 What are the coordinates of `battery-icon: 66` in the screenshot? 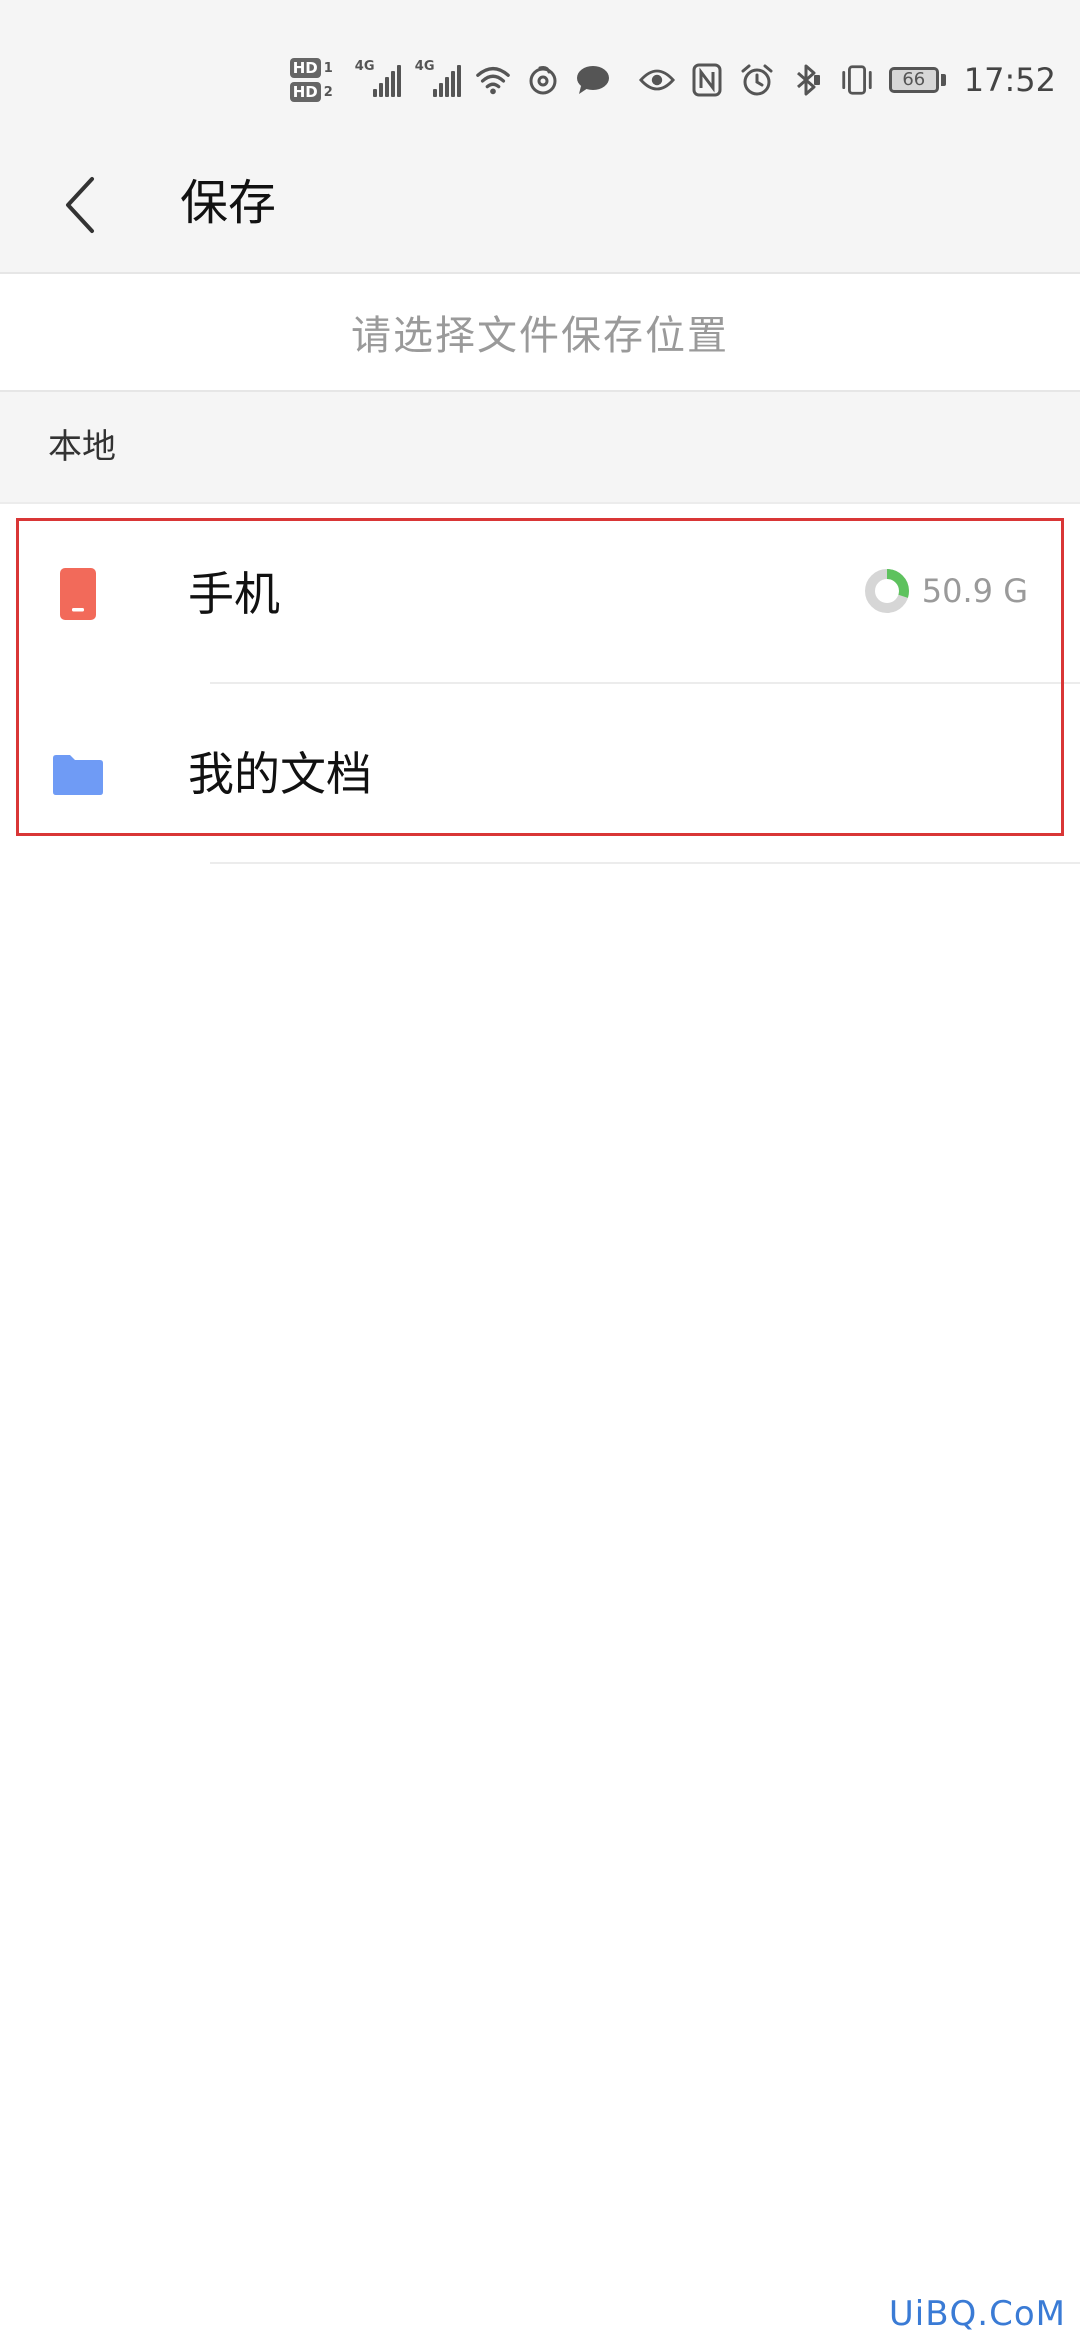 It's located at (917, 80).